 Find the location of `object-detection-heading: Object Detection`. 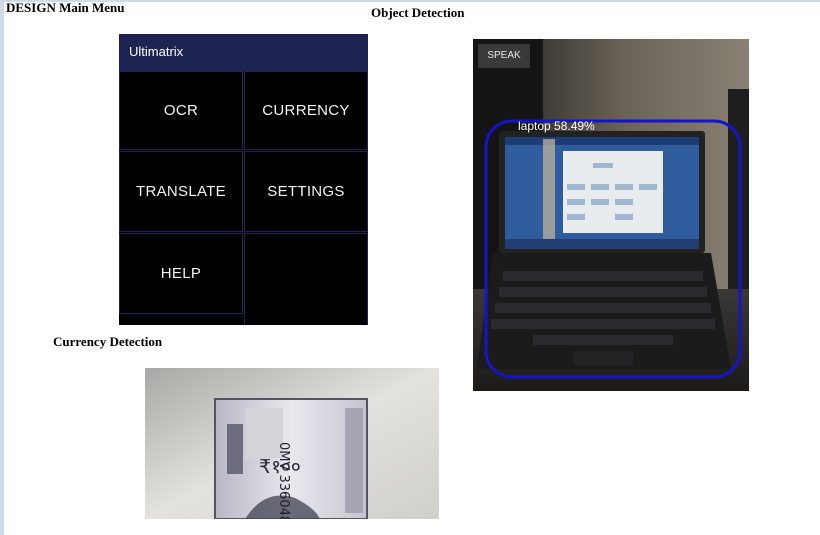

object-detection-heading: Object Detection is located at coordinates (418, 12).